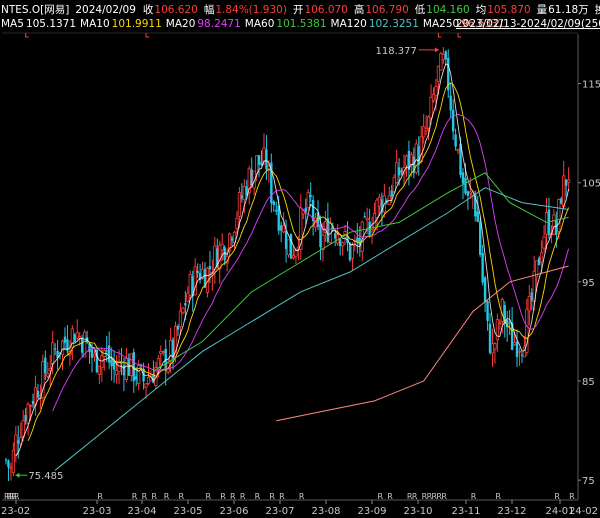 The width and height of the screenshot is (600, 518). What do you see at coordinates (301, 24) in the screenshot?
I see `ma-value-ma60: 101.5381` at bounding box center [301, 24].